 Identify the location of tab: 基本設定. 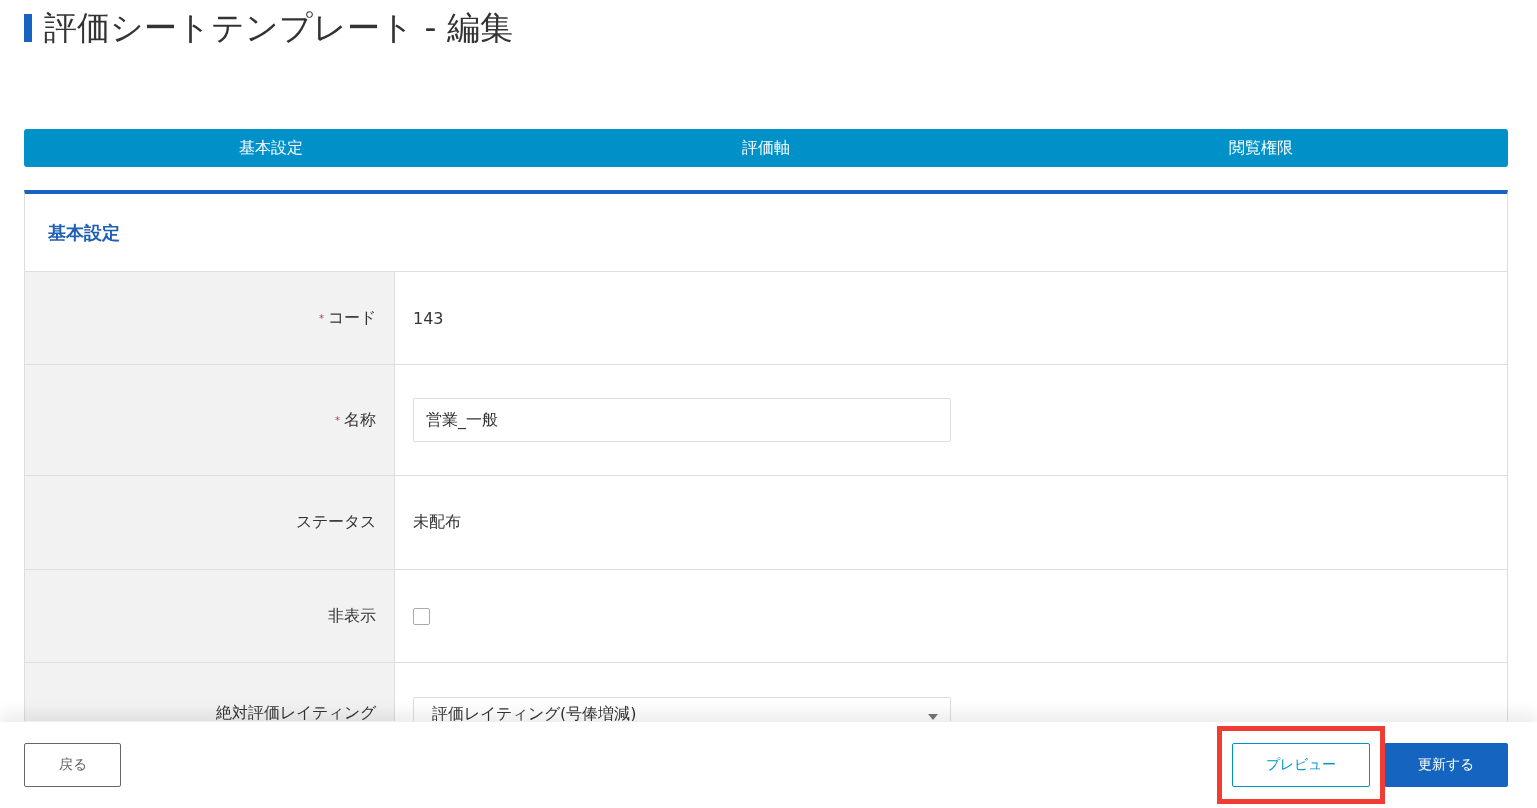
(271, 148).